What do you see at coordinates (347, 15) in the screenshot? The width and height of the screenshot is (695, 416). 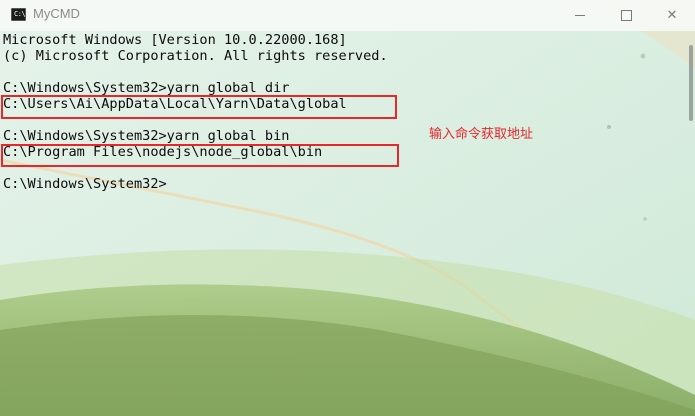 I see `title-bar: C:\ MyCMD ✕` at bounding box center [347, 15].